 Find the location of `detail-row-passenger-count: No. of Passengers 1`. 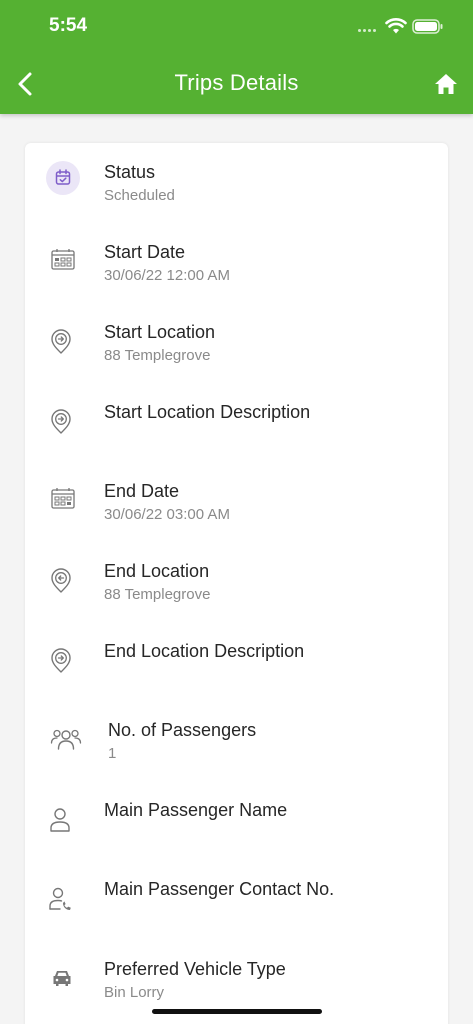

detail-row-passenger-count: No. of Passengers 1 is located at coordinates (236, 750).